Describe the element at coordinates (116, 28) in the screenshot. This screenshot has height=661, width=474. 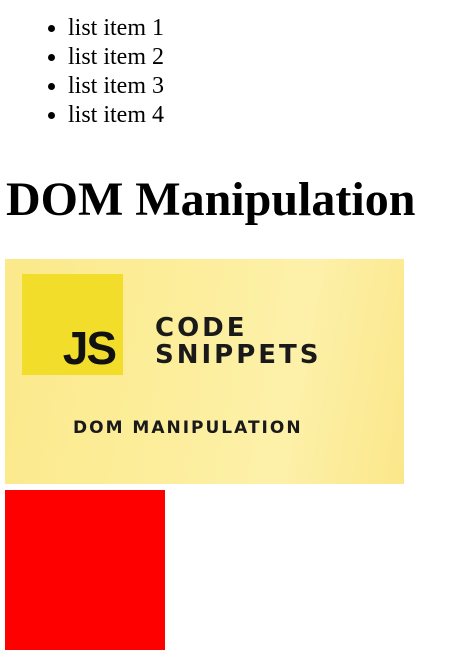
I see `list-item: list item 1` at that location.